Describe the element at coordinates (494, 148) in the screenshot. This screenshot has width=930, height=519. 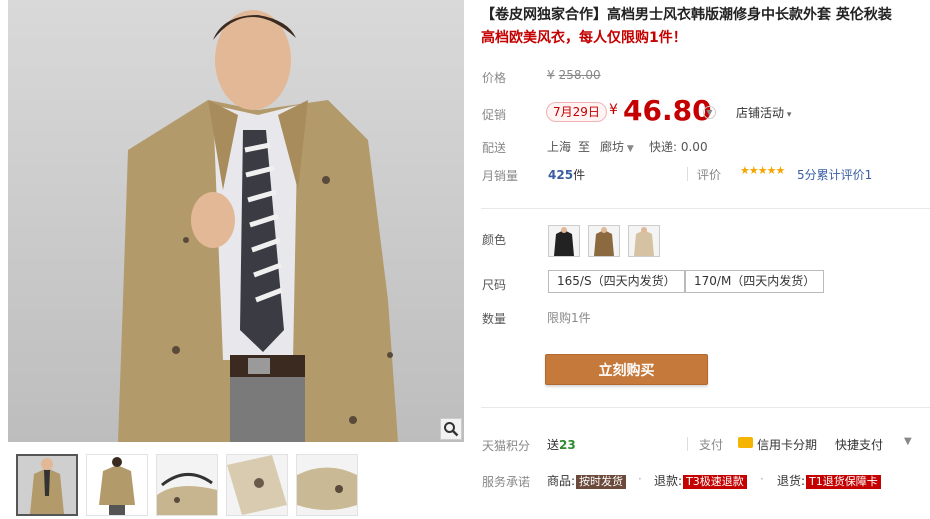
I see `shipping-label: 配送` at that location.